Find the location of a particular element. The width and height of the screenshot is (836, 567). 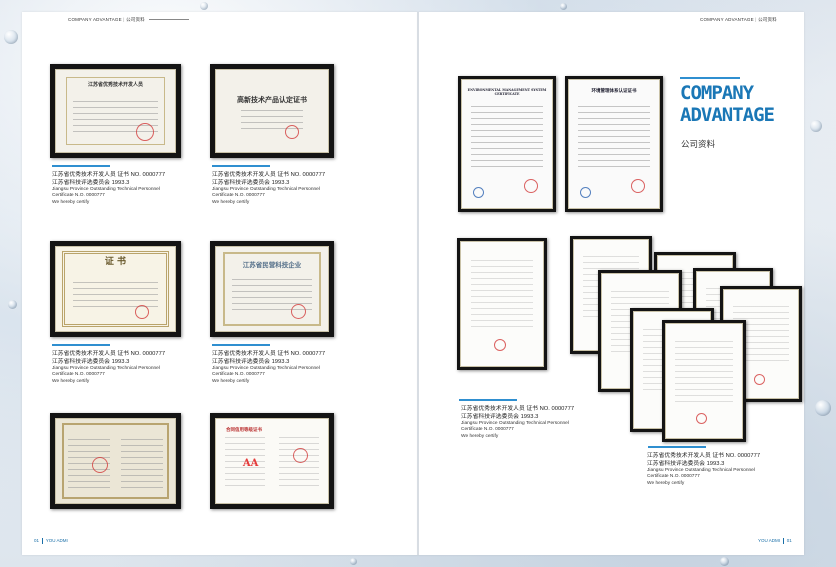

header-section: 公司资料 is located at coordinates (767, 19).